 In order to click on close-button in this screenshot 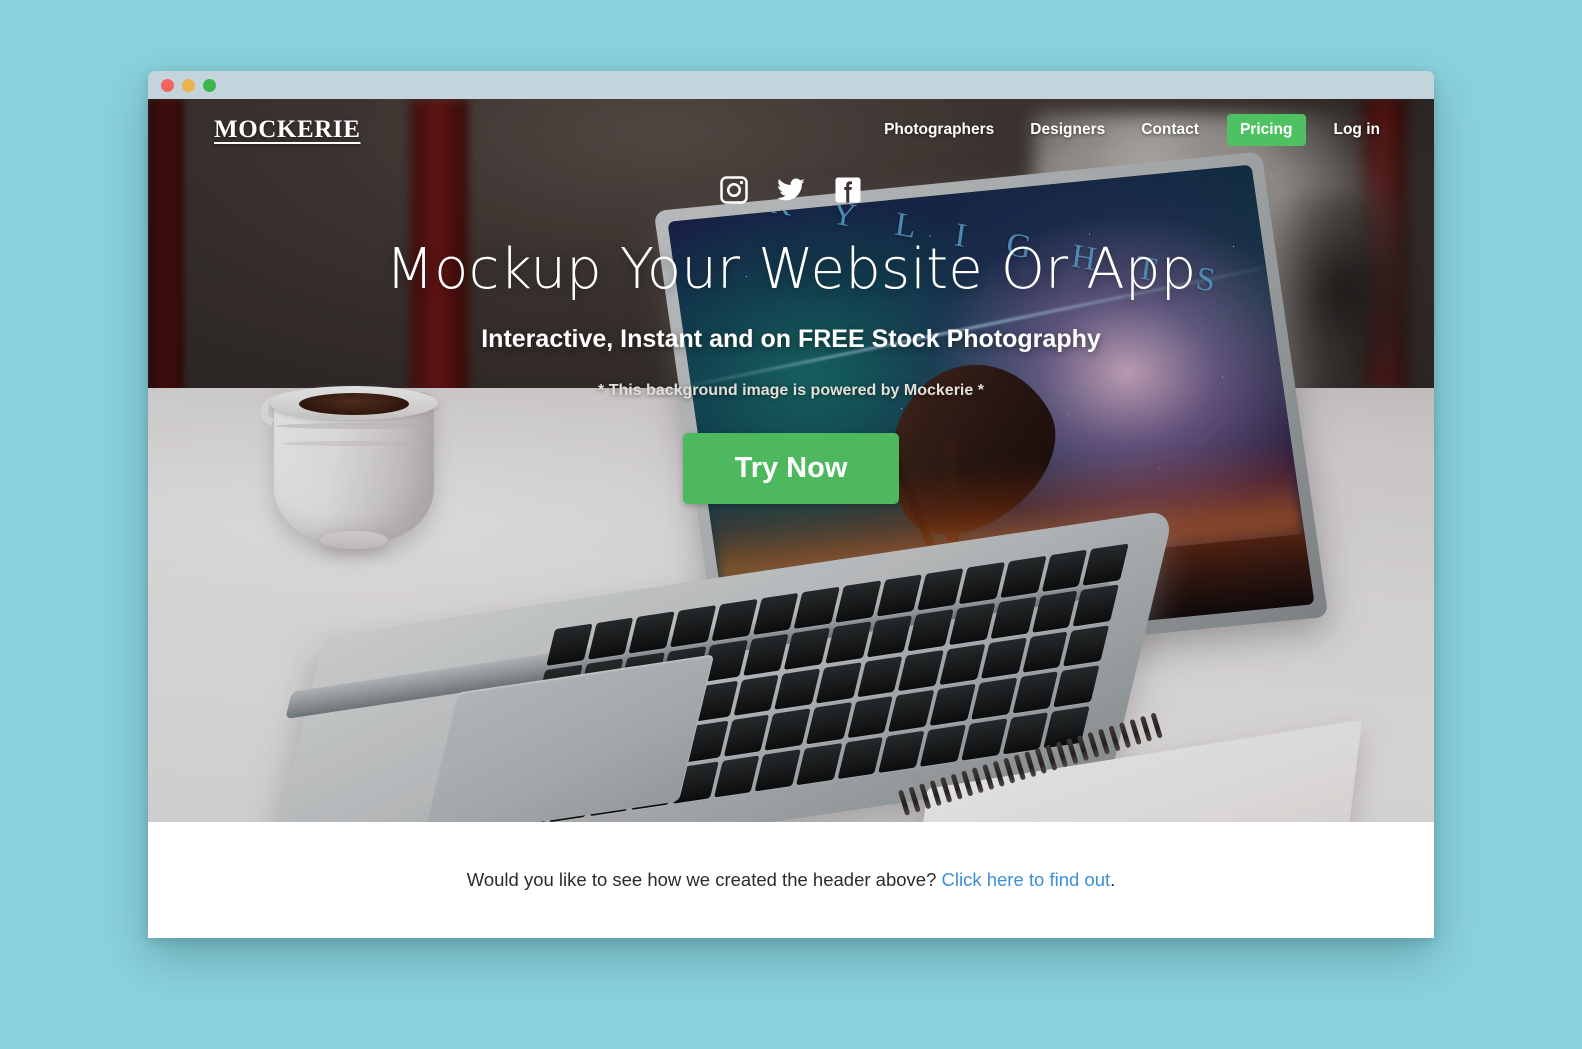, I will do `click(167, 85)`.